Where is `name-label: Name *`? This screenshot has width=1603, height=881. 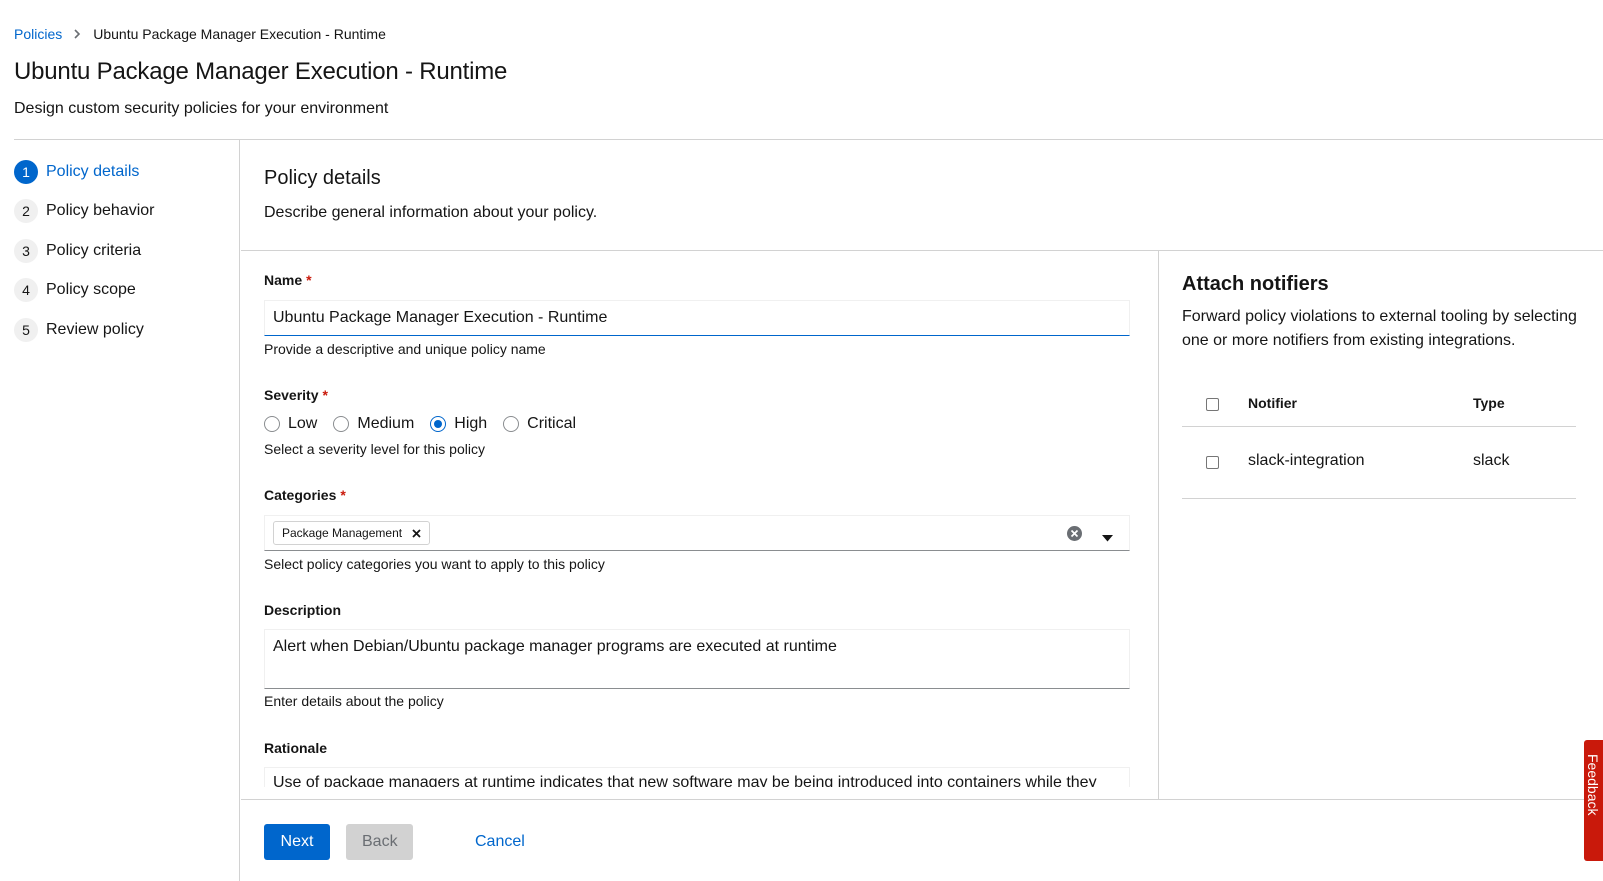
name-label: Name * is located at coordinates (288, 280).